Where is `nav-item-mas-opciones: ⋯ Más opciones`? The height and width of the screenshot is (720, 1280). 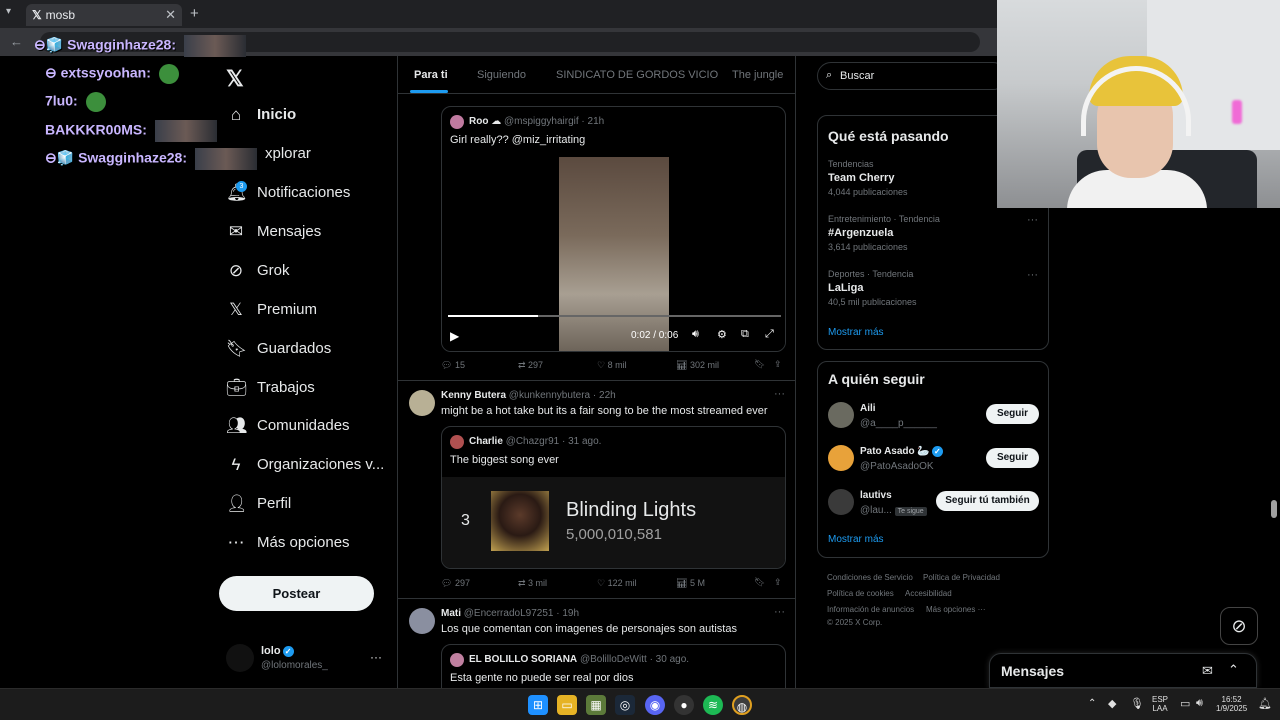 nav-item-mas-opciones: ⋯ Más opciones is located at coordinates (311, 544).